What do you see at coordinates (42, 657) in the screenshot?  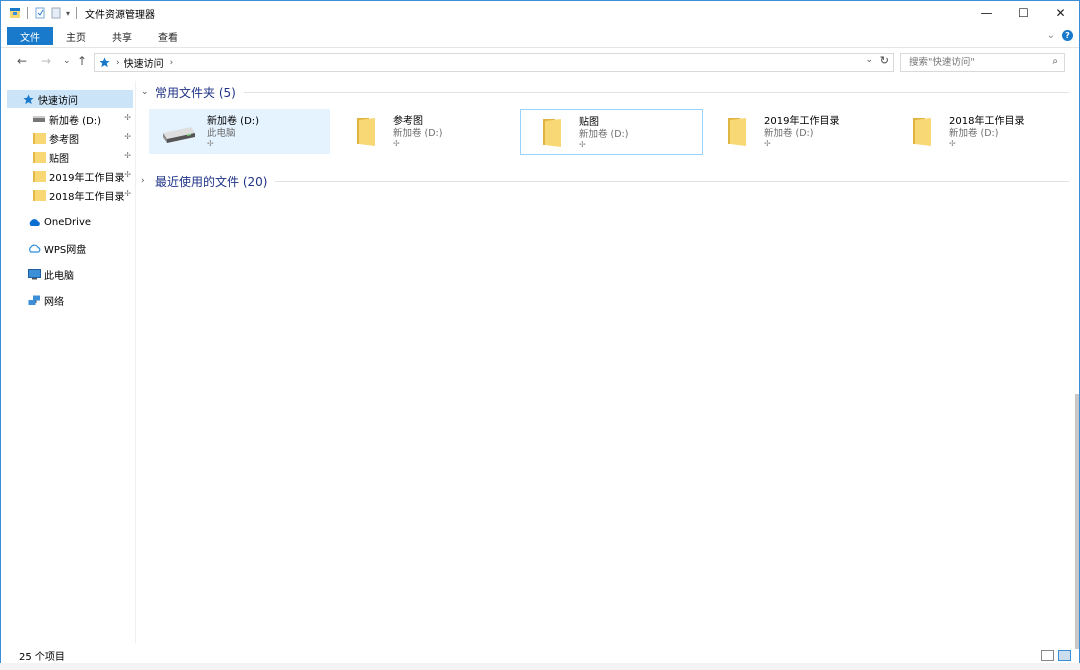 I see `item-count: 25 个项目` at bounding box center [42, 657].